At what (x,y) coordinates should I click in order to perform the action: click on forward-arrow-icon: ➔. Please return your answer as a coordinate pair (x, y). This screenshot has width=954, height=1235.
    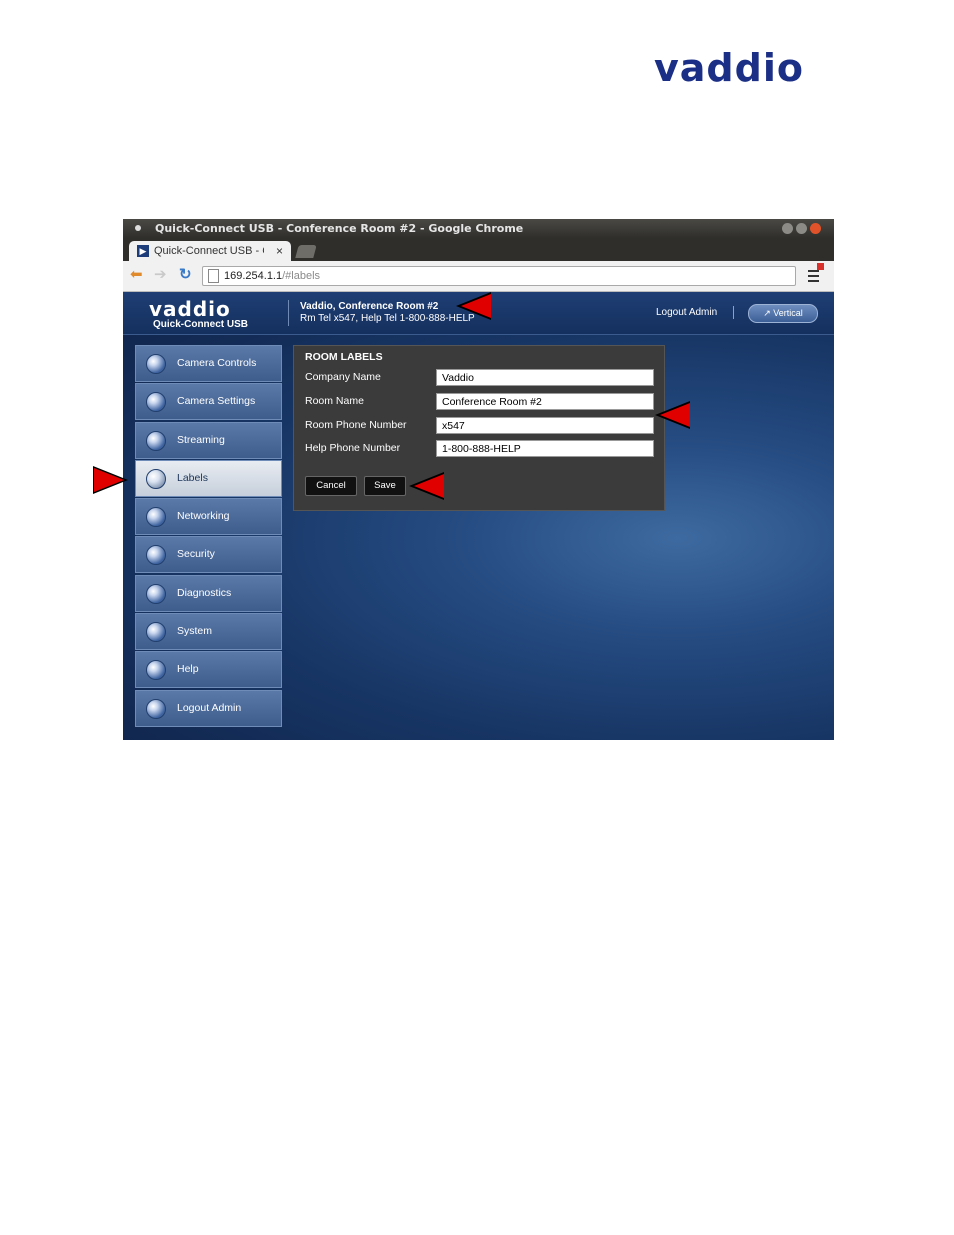
    Looking at the image, I should click on (160, 275).